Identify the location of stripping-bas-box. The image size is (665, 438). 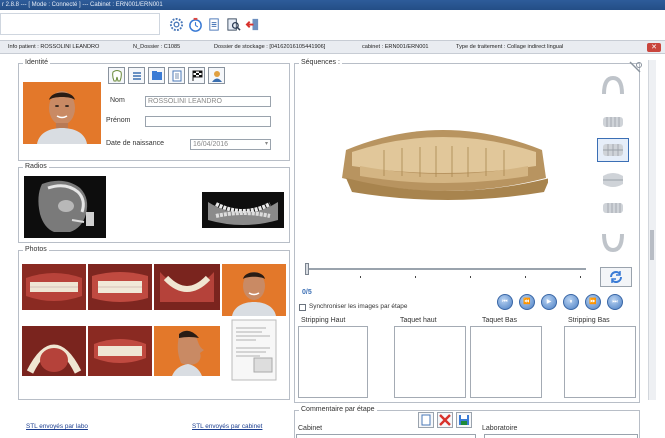
(600, 362).